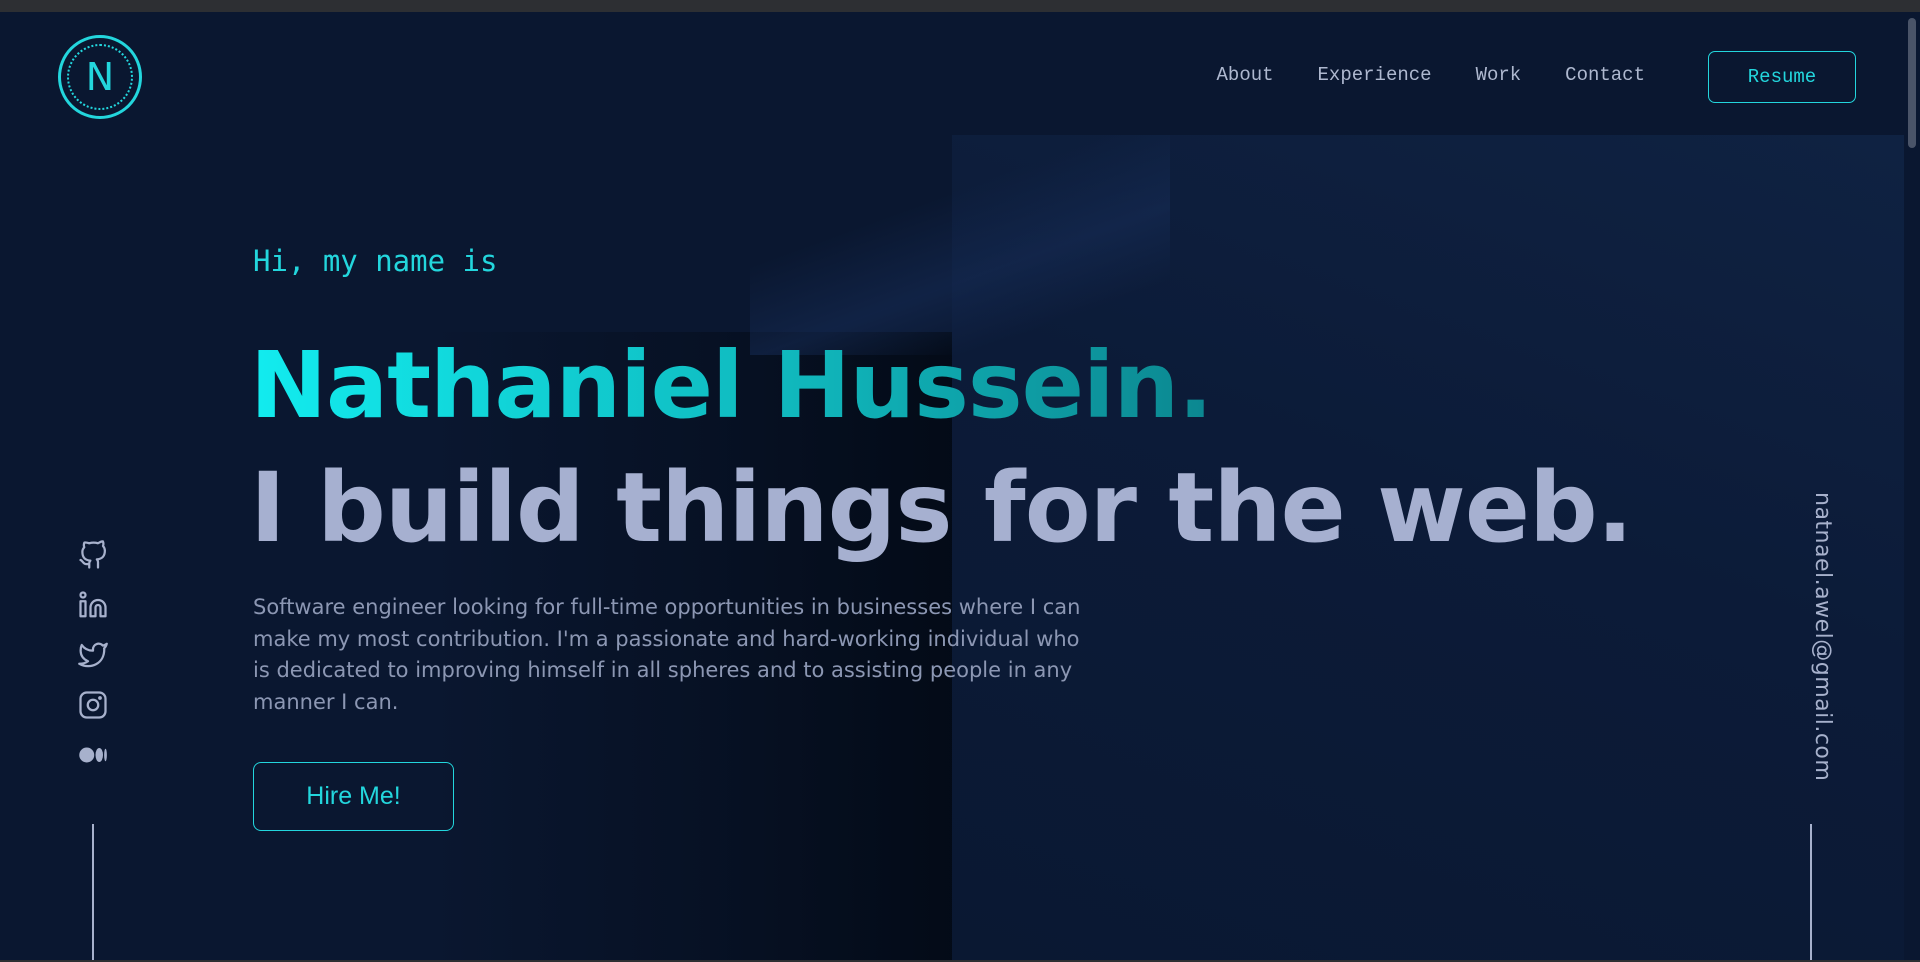 The image size is (1920, 962). I want to click on logo-letter: N, so click(100, 77).